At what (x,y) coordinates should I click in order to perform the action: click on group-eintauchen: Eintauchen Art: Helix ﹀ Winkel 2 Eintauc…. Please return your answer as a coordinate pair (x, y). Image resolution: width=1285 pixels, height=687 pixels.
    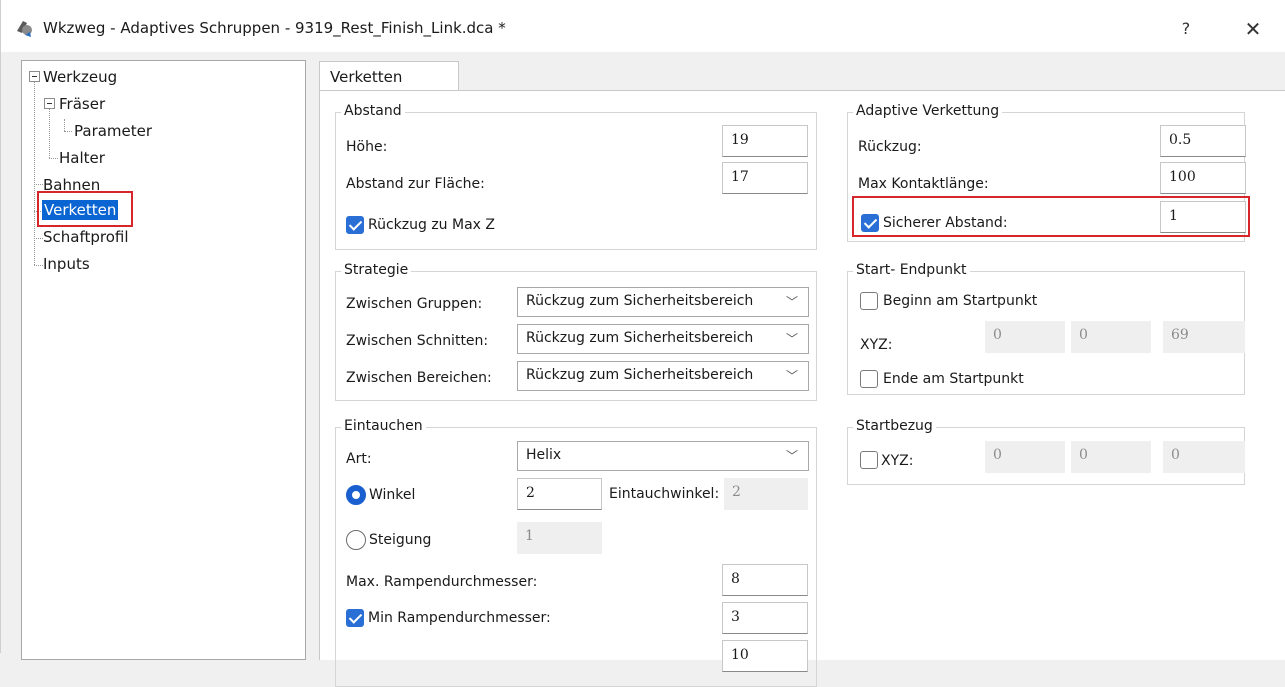
    Looking at the image, I should click on (576, 552).